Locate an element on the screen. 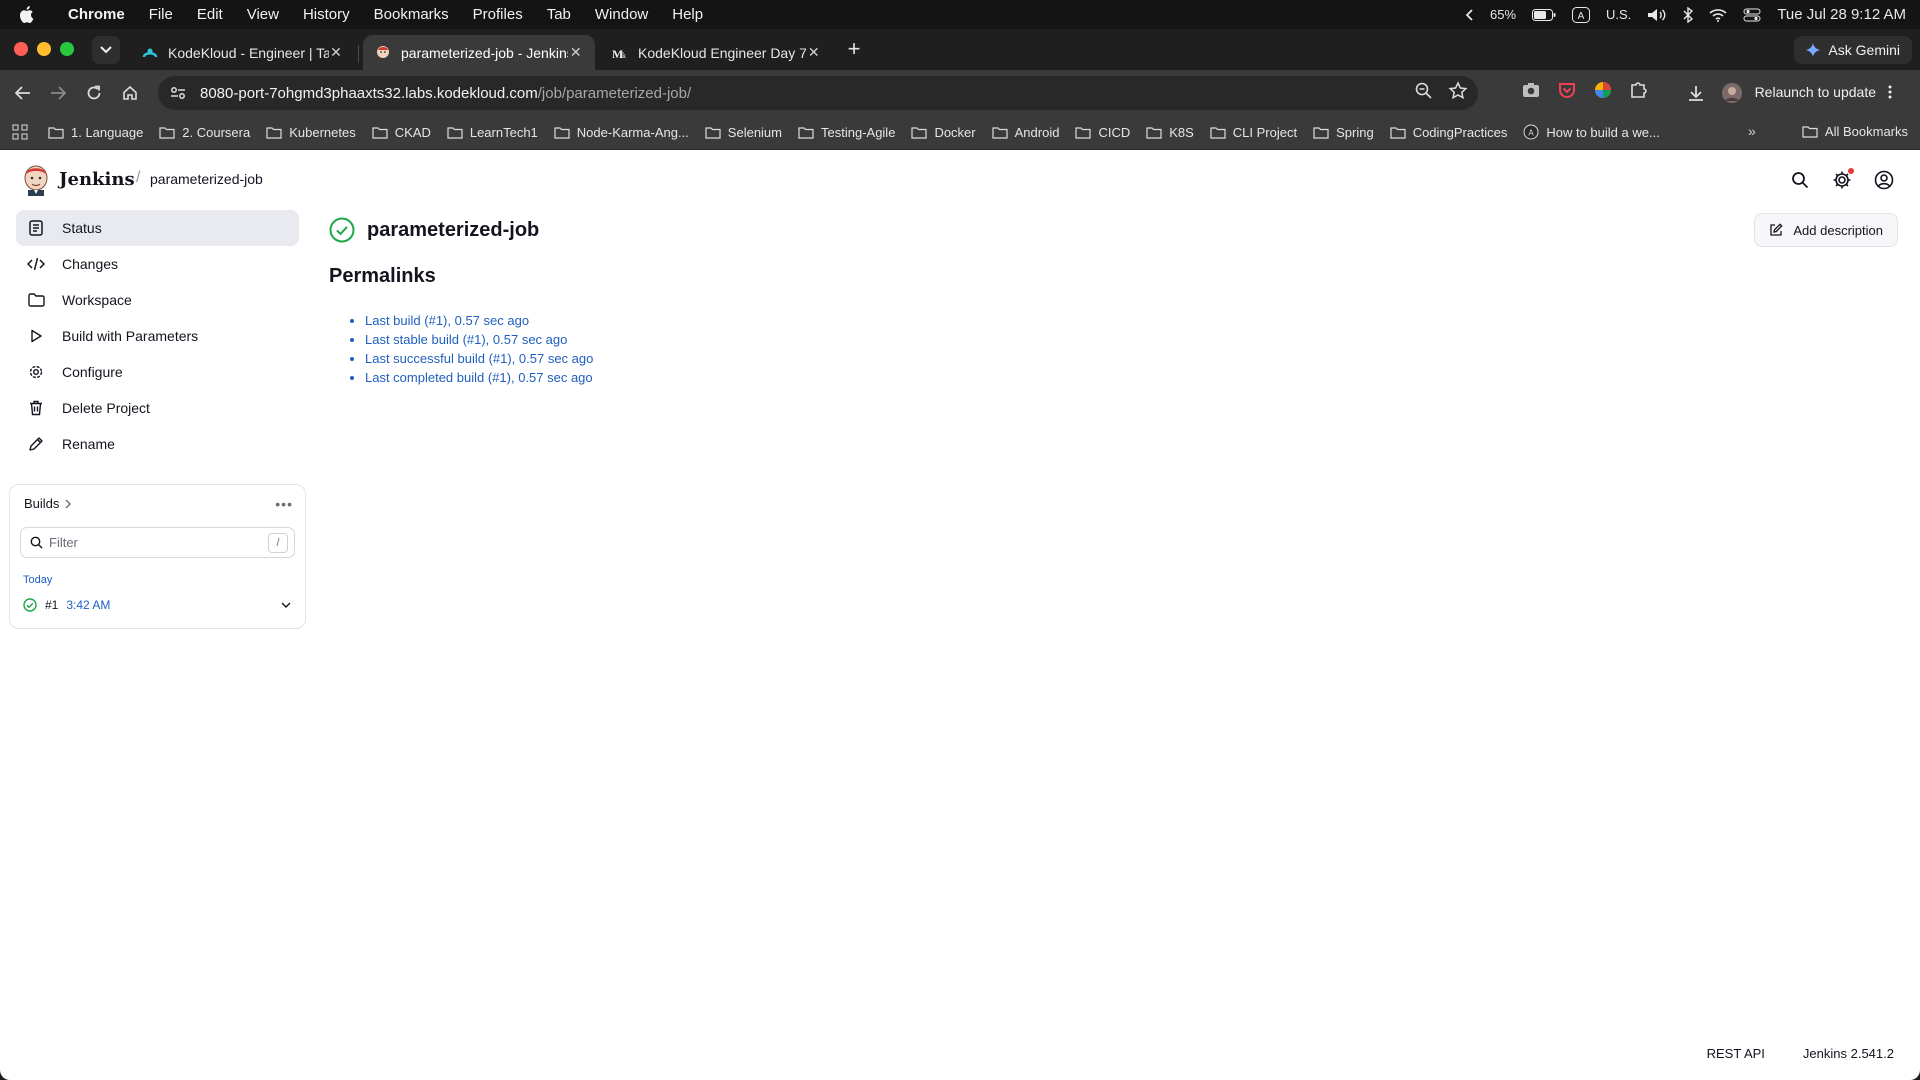 The image size is (1920, 1080). battery-icon is located at coordinates (1544, 14).